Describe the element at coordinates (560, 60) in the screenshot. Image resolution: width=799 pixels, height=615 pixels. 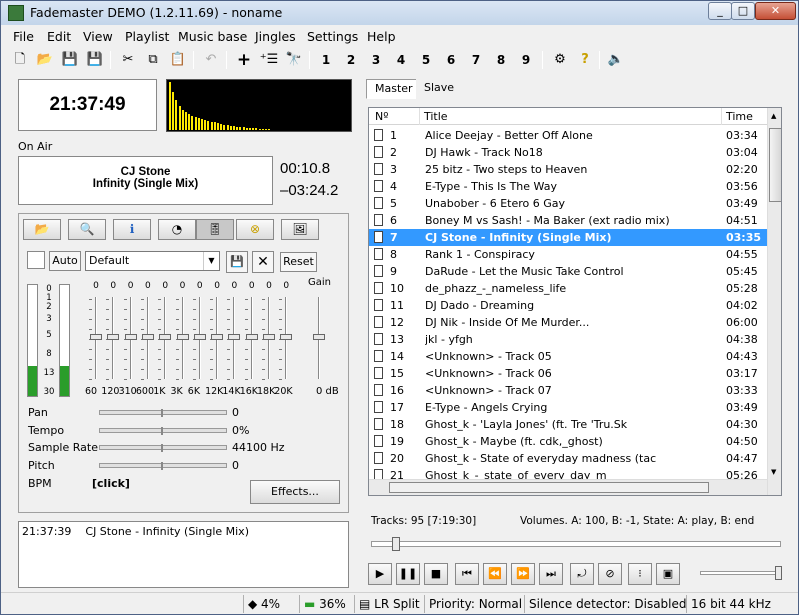
I see `settings-gear-icon: ⚙` at that location.